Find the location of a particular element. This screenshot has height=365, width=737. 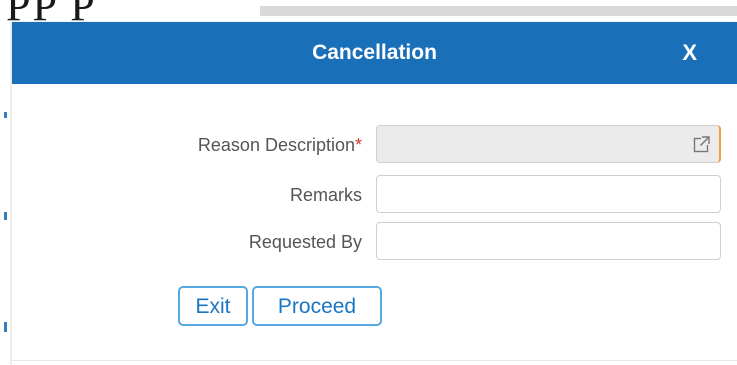

reason-description-field is located at coordinates (548, 144).